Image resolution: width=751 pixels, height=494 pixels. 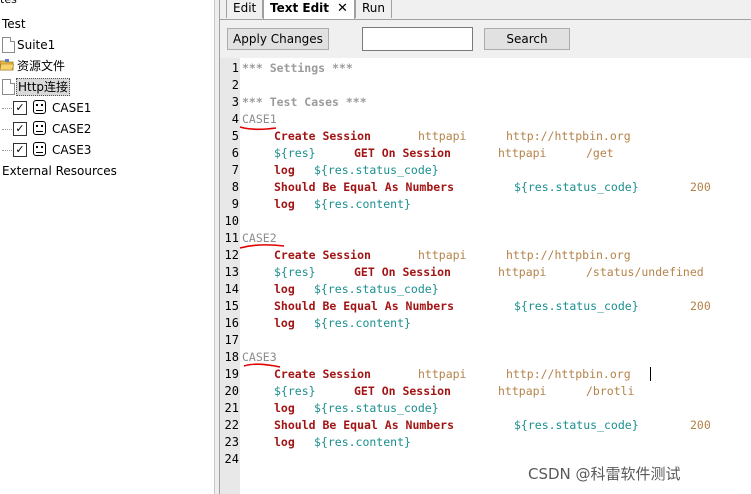 I want to click on tab-edit: Edit, so click(x=245, y=9).